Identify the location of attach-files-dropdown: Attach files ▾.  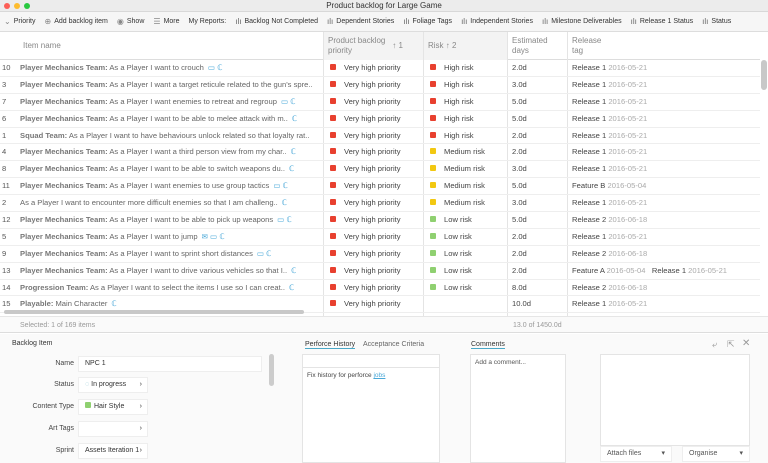
(636, 454).